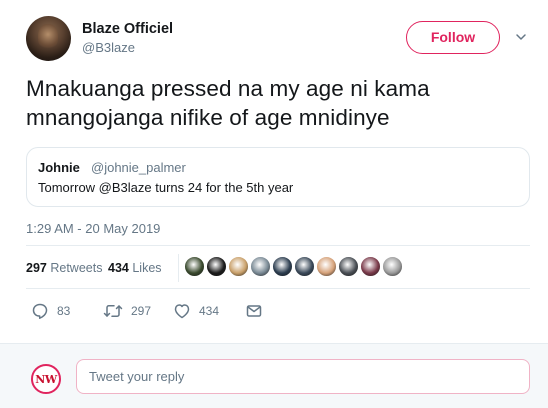  What do you see at coordinates (50, 311) in the screenshot?
I see `reply-button: 83` at bounding box center [50, 311].